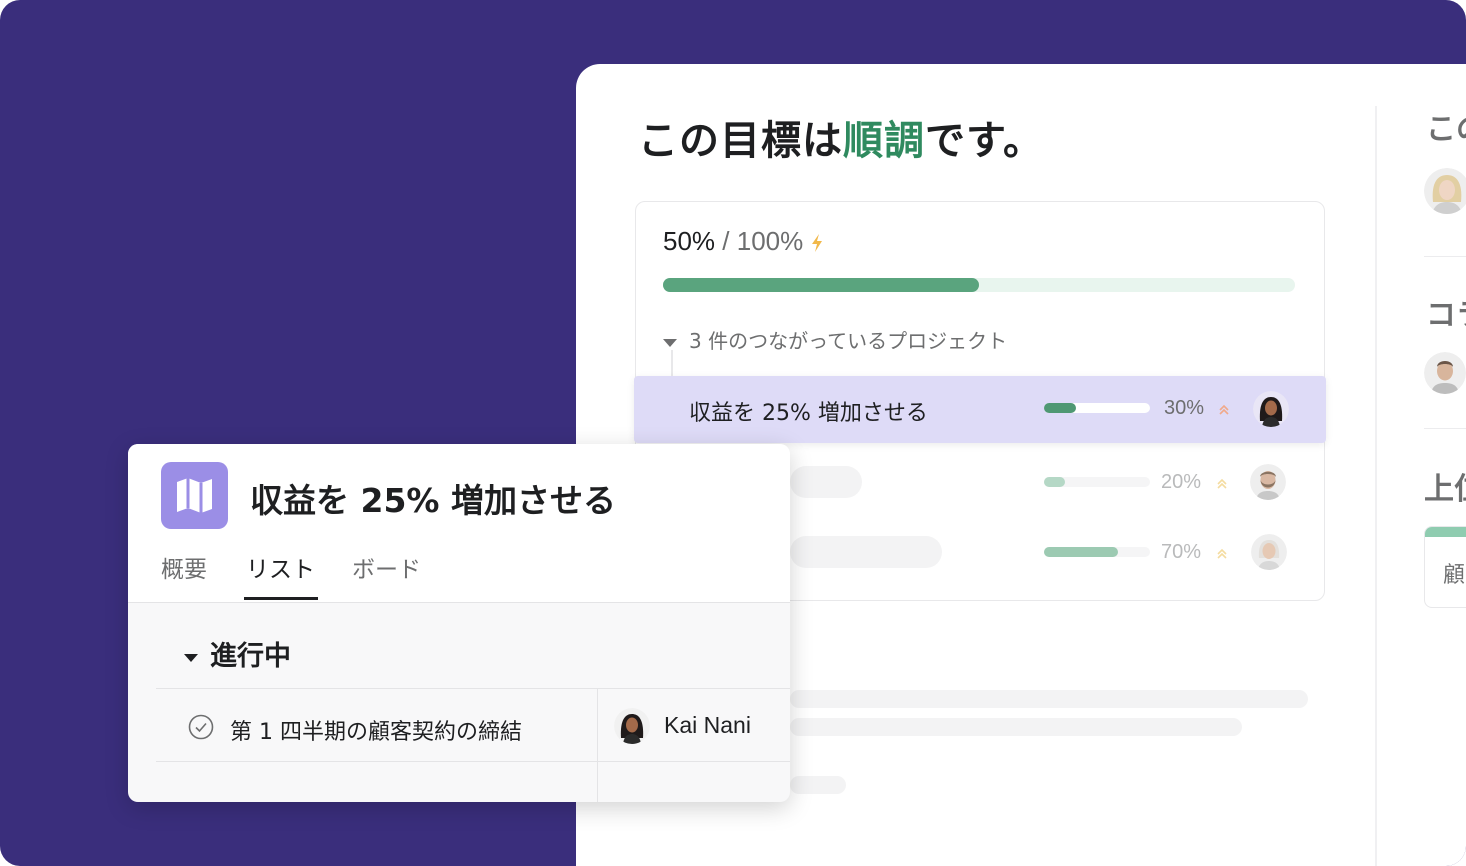  What do you see at coordinates (1376, 486) in the screenshot?
I see `panel-divider` at bounding box center [1376, 486].